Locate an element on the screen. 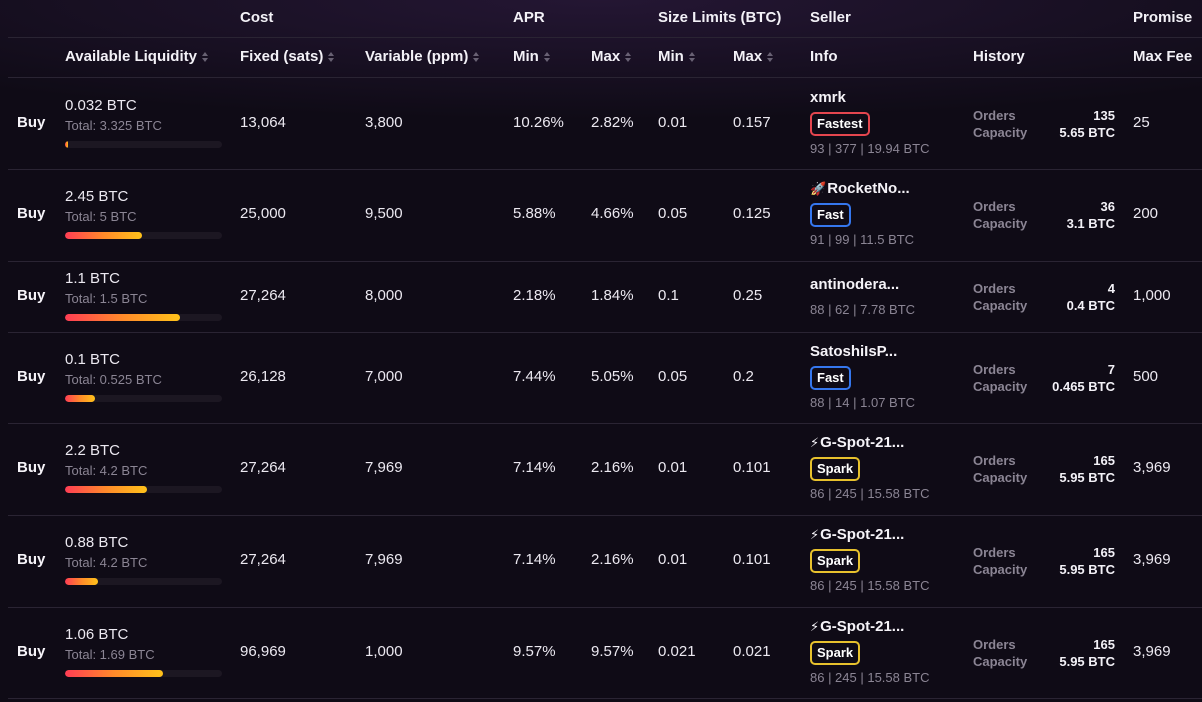 The width and height of the screenshot is (1202, 702). speed-badge: Spark is located at coordinates (835, 653).